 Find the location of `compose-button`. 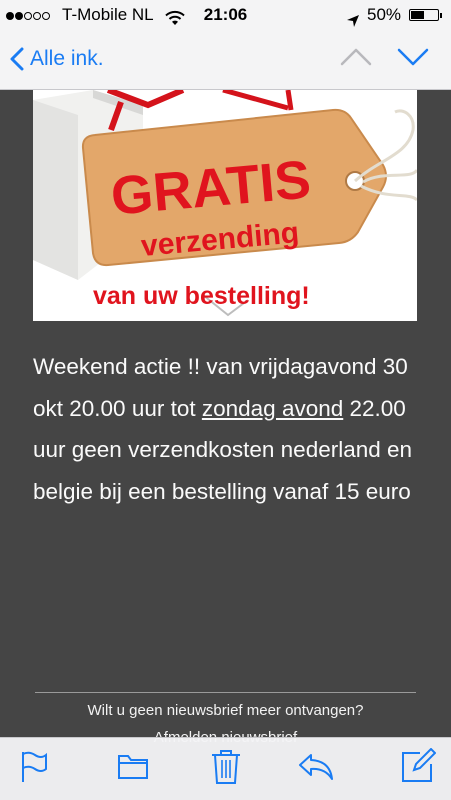

compose-button is located at coordinates (418, 768).